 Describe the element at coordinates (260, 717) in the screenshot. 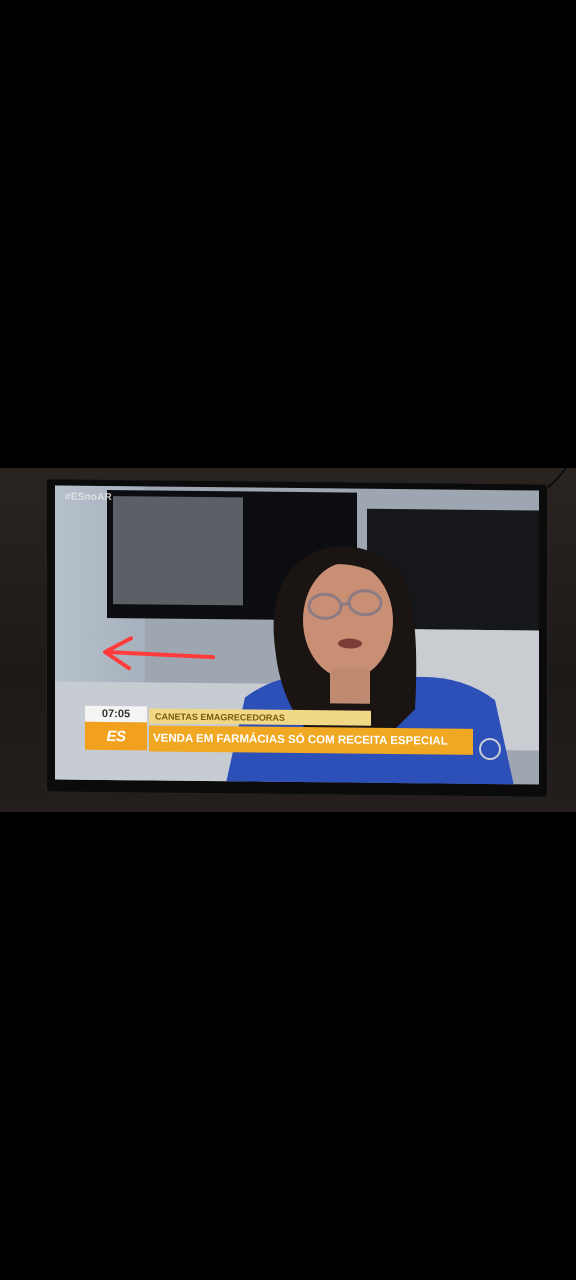

I see `topic-bar: CANETAS EMAGRECEDORAS` at that location.